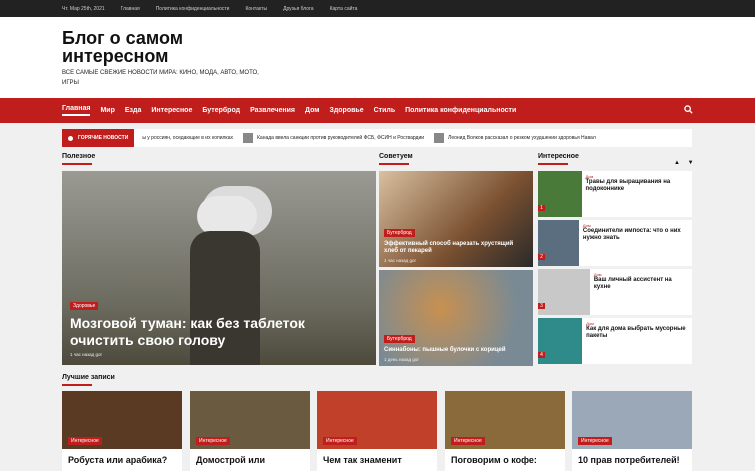 The image size is (755, 471). What do you see at coordinates (558, 156) in the screenshot?
I see `section-title-interesting: Интересное` at bounding box center [558, 156].